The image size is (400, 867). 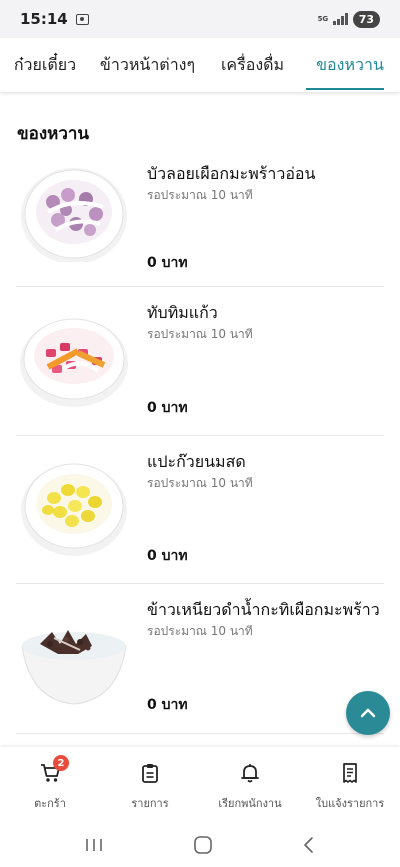 I want to click on nav-orders: รายการ, so click(x=150, y=784).